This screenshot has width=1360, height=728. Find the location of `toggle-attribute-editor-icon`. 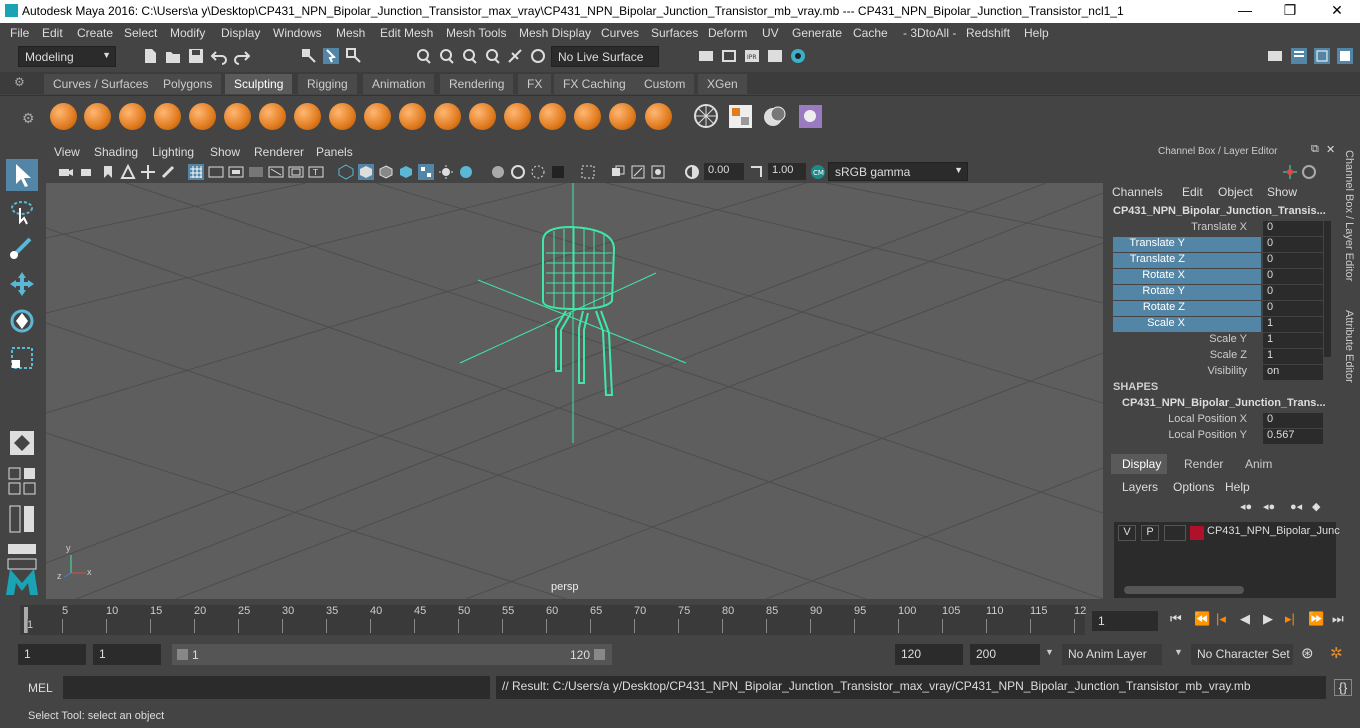

toggle-attribute-editor-icon is located at coordinates (1299, 56).